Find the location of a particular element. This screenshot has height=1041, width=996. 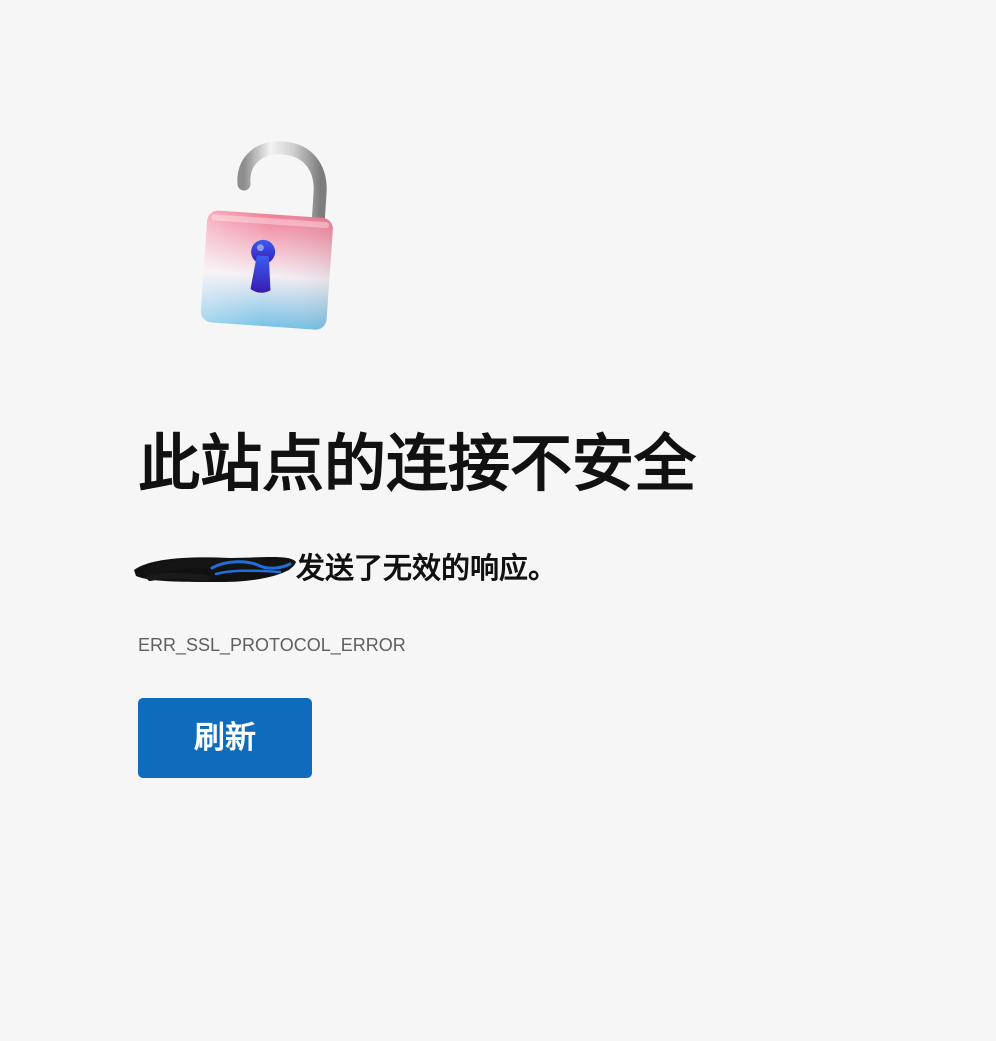

error-message: 发送了无效的响应。 is located at coordinates (346, 568).